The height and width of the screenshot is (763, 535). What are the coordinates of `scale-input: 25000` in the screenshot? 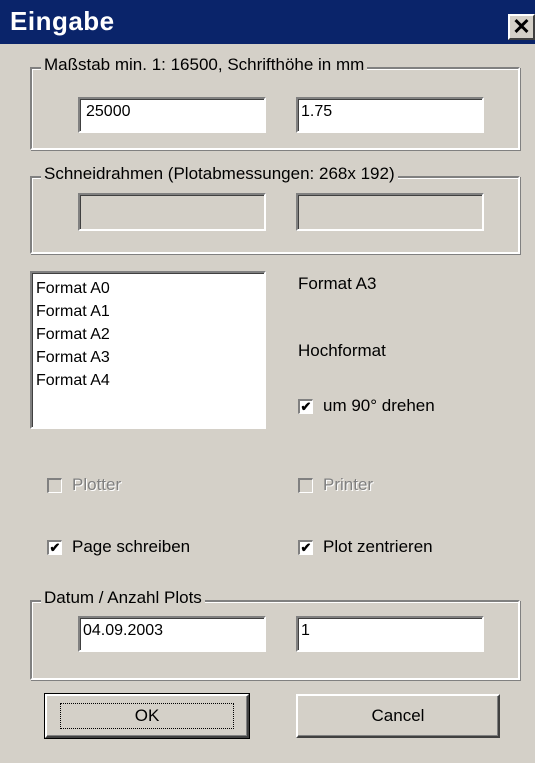 It's located at (172, 115).